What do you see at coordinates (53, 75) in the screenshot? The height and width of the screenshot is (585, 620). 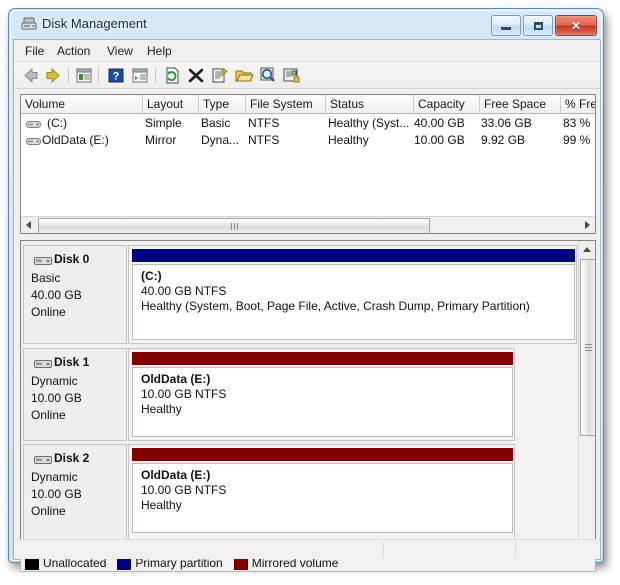 I see `forward-arrow-icon` at bounding box center [53, 75].